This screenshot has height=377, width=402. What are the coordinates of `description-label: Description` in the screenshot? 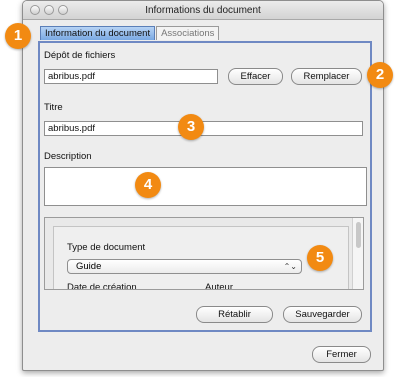 It's located at (68, 156).